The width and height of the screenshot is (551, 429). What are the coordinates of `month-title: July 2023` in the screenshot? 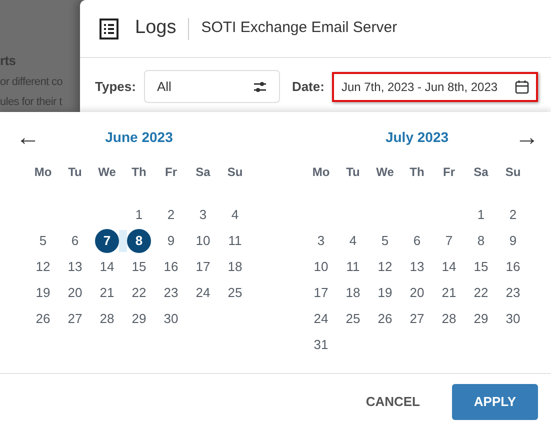 It's located at (417, 137).